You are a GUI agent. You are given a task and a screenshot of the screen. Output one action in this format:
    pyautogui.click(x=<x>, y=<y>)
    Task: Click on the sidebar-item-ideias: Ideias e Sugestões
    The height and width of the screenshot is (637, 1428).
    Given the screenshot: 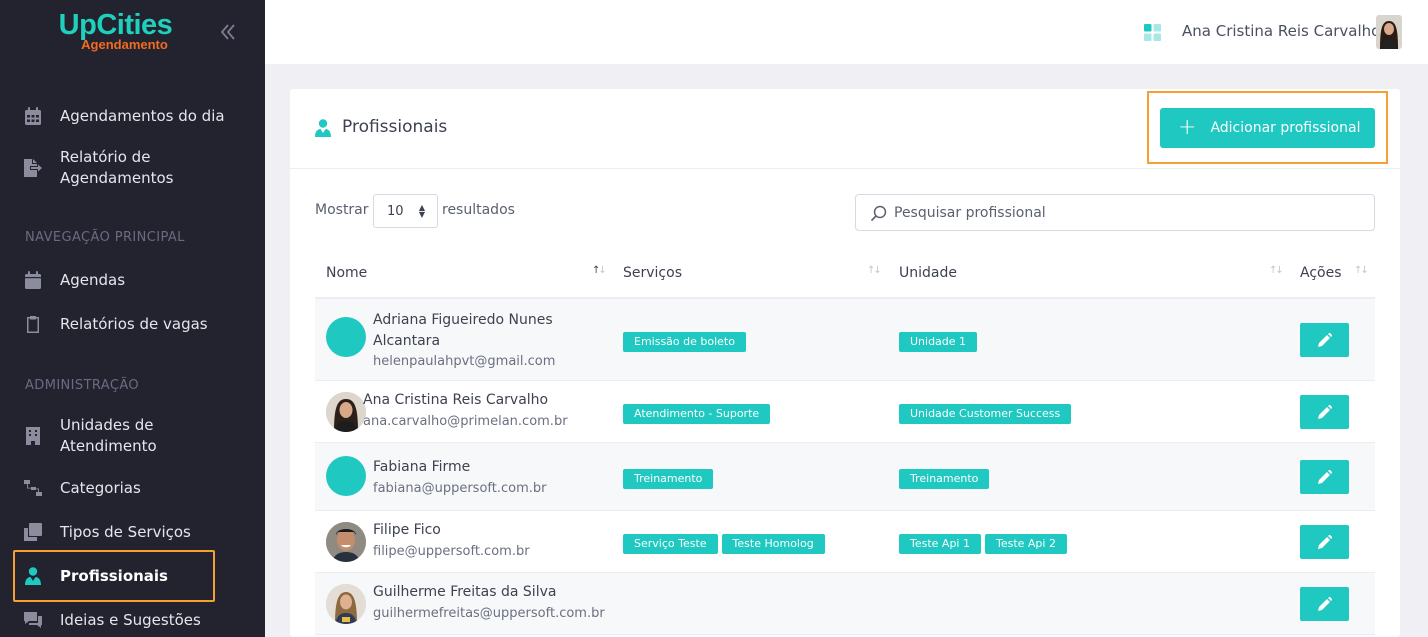 What is the action you would take?
    pyautogui.click(x=132, y=620)
    